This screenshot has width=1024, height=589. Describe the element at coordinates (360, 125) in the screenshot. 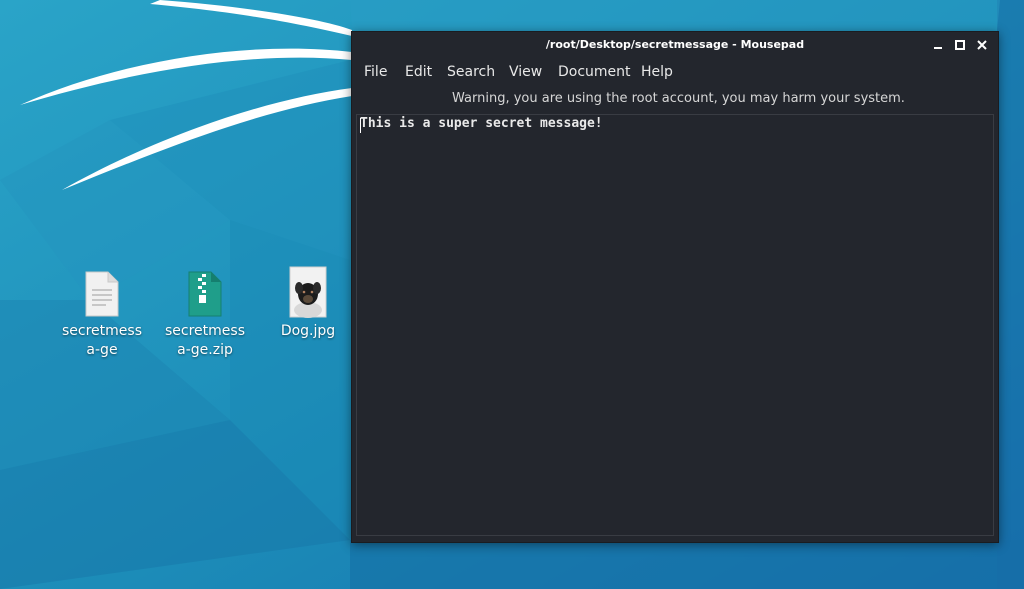

I see `text-caret` at that location.